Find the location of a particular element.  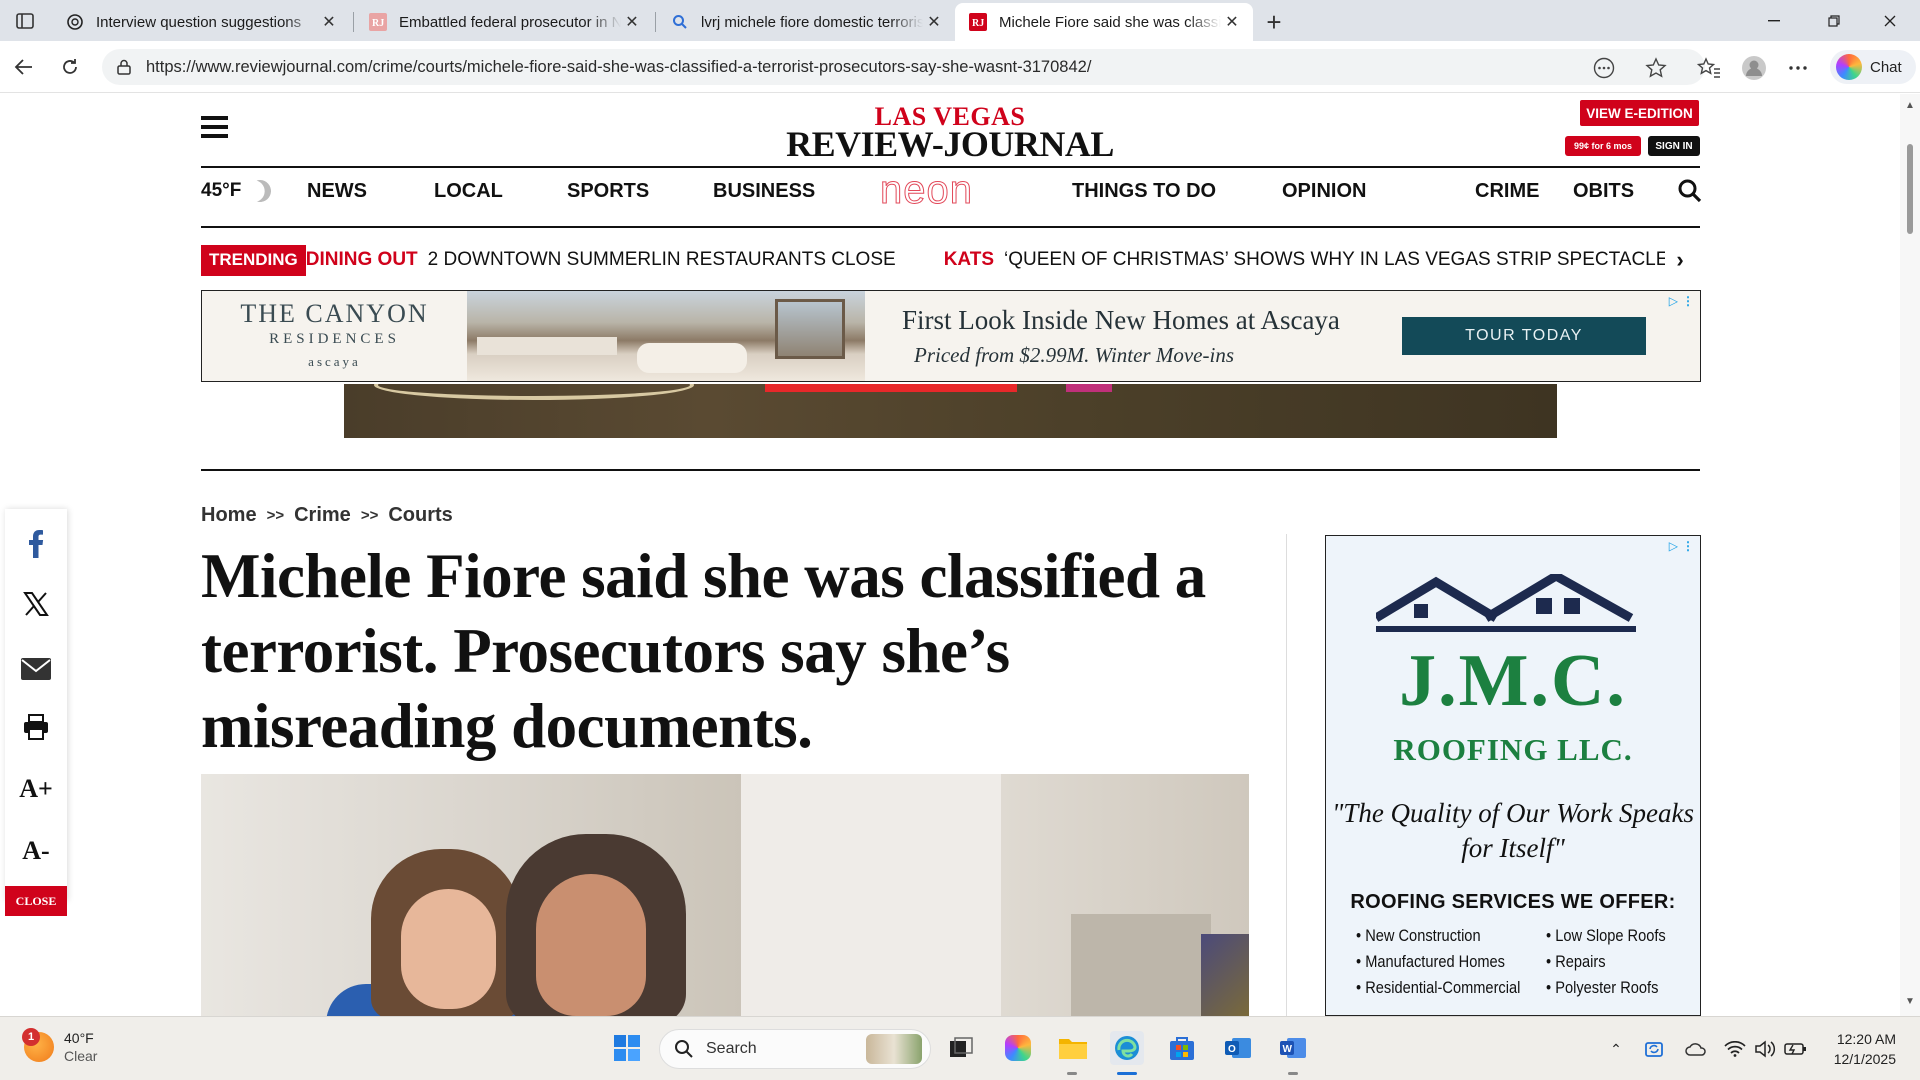

weather-taskbar-widget: 1 40°F Clear is located at coordinates (59, 1046).